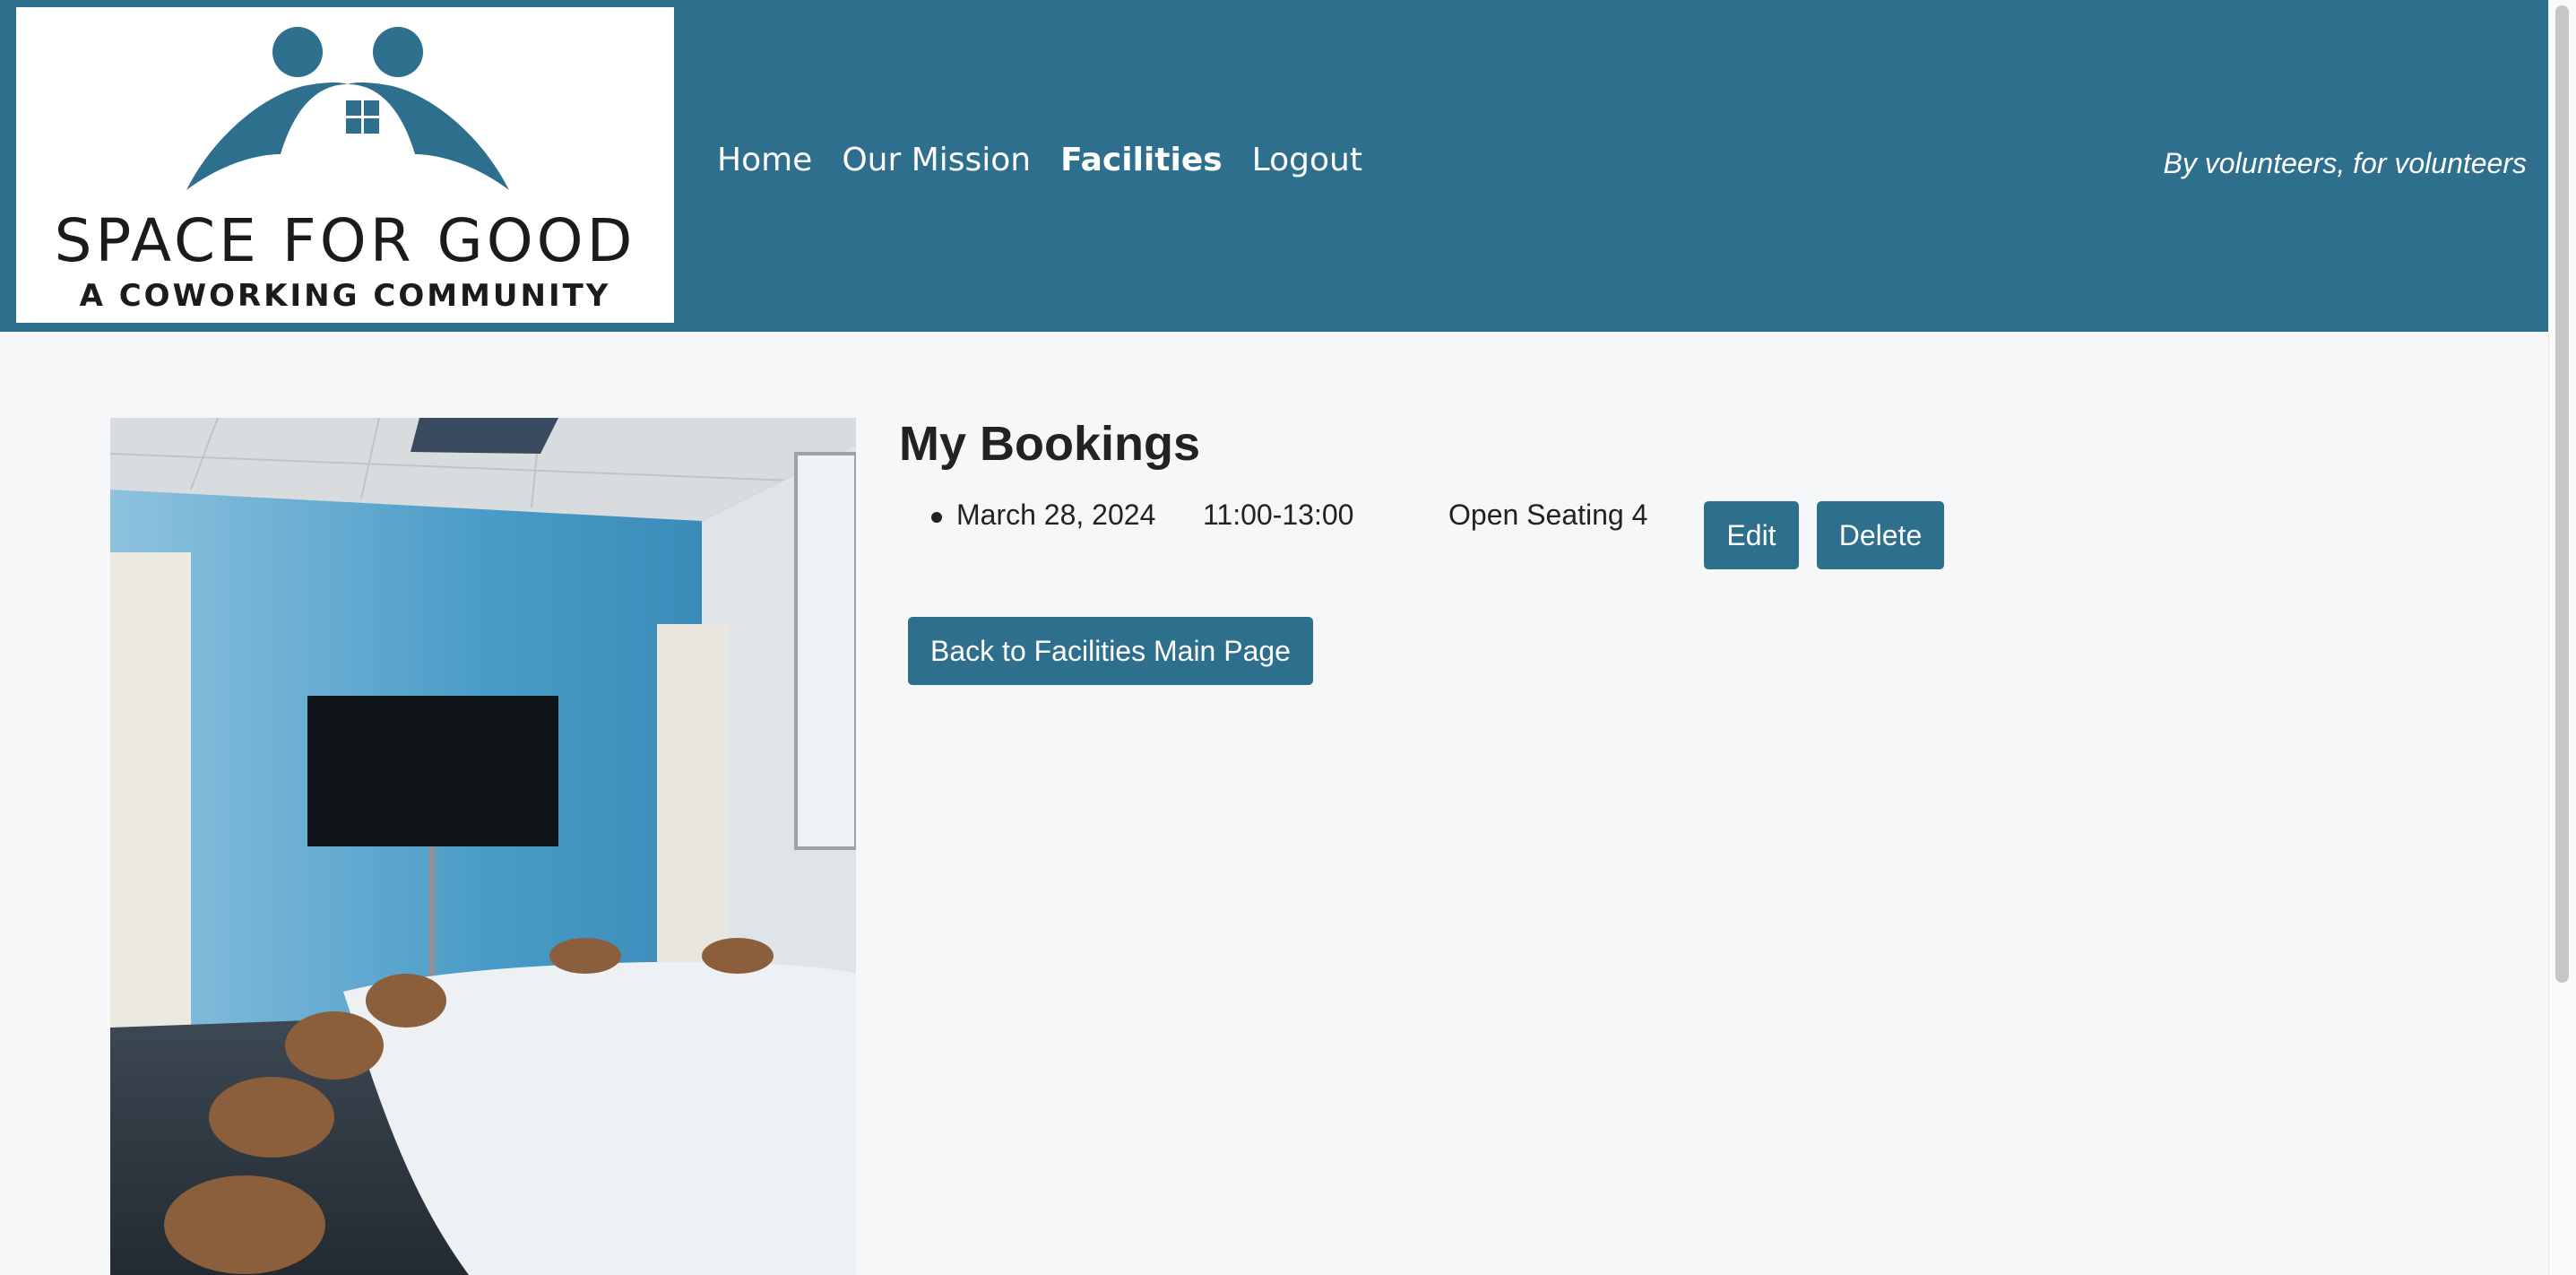  Describe the element at coordinates (1751, 535) in the screenshot. I see `edit-booking-button: Edit` at that location.